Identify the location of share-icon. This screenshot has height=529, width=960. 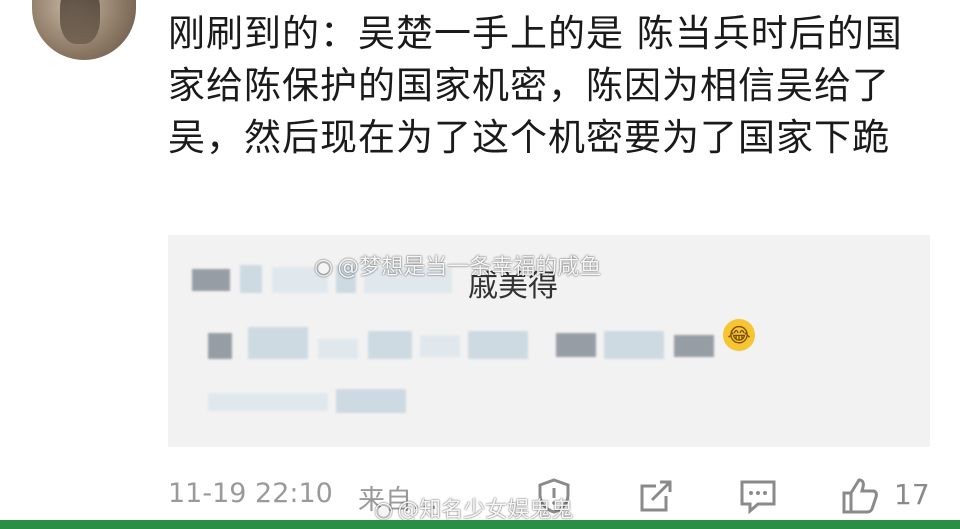
(656, 496).